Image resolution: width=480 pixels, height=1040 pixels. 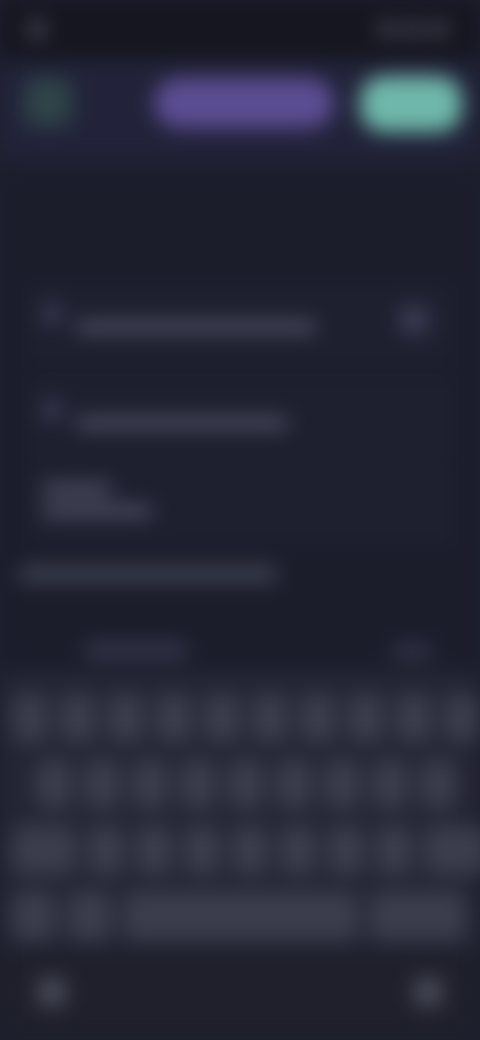 What do you see at coordinates (44, 850) in the screenshot?
I see `shift-key` at bounding box center [44, 850].